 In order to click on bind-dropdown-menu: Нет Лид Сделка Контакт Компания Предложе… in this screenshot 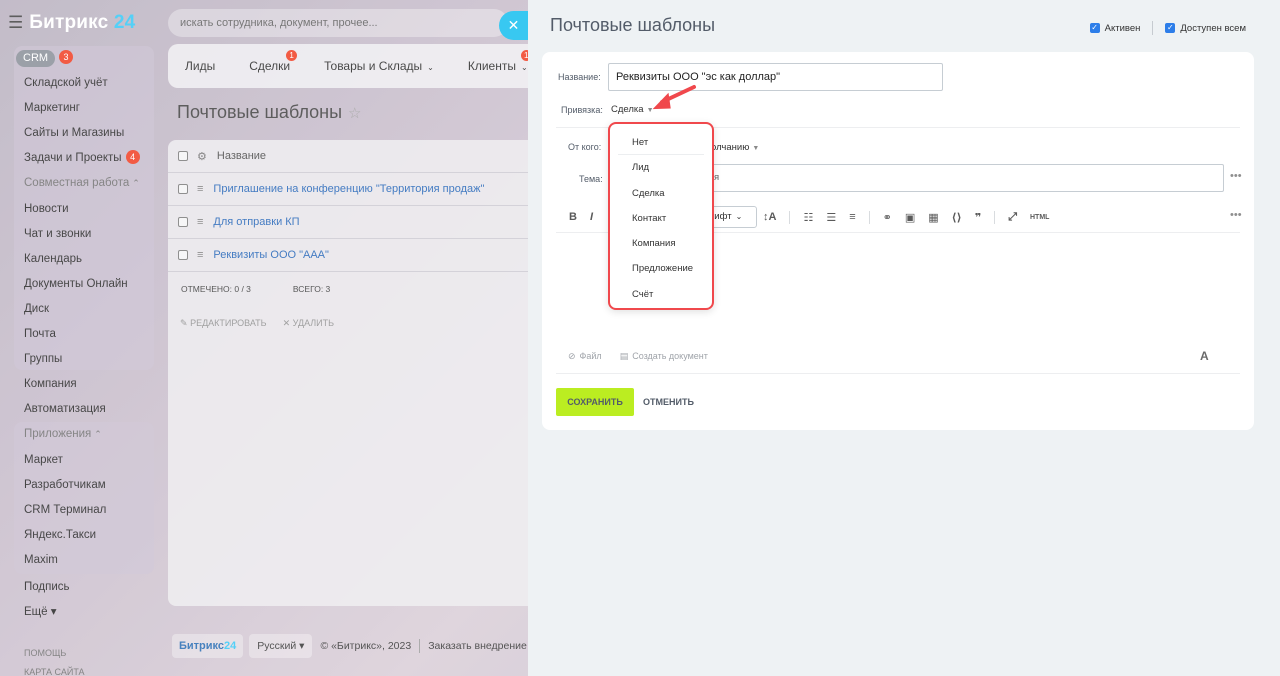, I will do `click(661, 216)`.